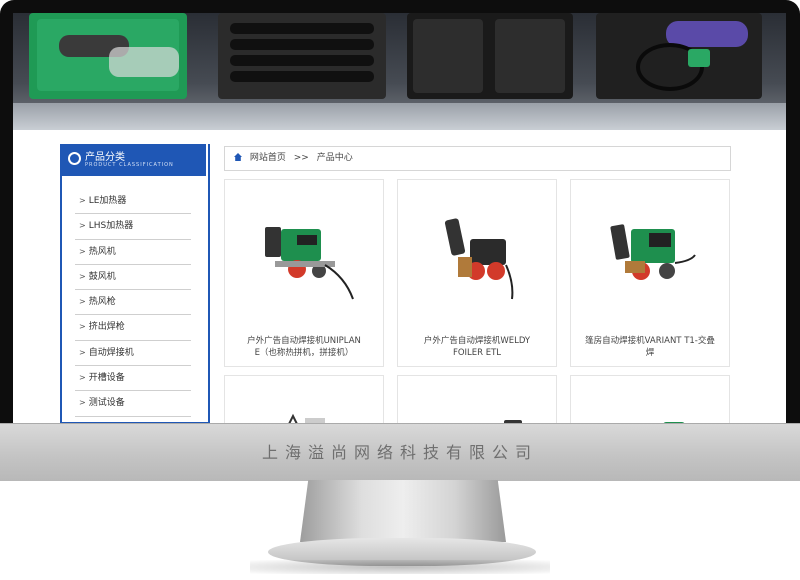 The width and height of the screenshot is (800, 580). I want to click on banner-image-black-case, so click(490, 56).